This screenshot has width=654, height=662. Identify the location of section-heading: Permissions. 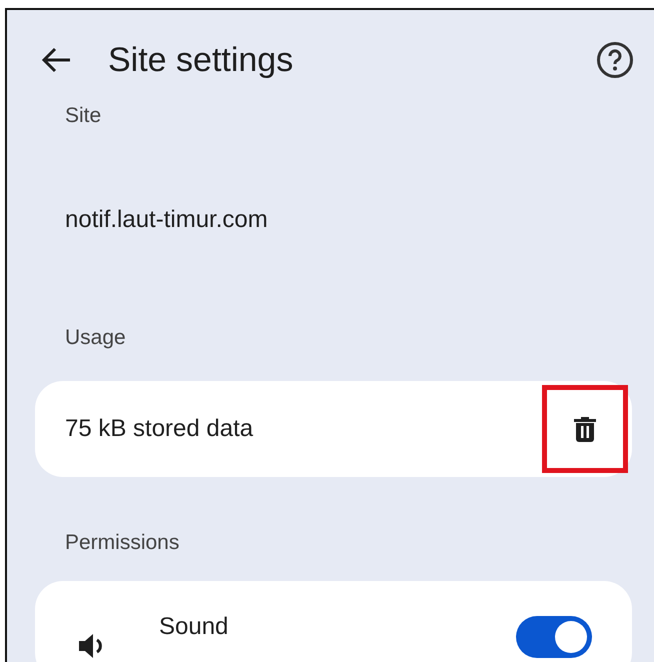
(122, 543).